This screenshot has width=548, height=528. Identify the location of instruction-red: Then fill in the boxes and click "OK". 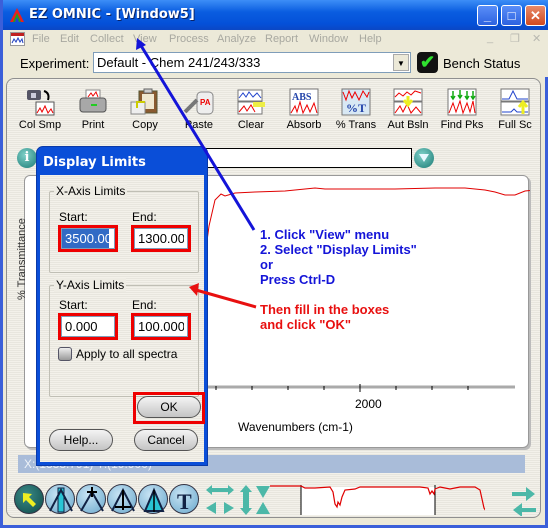
(324, 317).